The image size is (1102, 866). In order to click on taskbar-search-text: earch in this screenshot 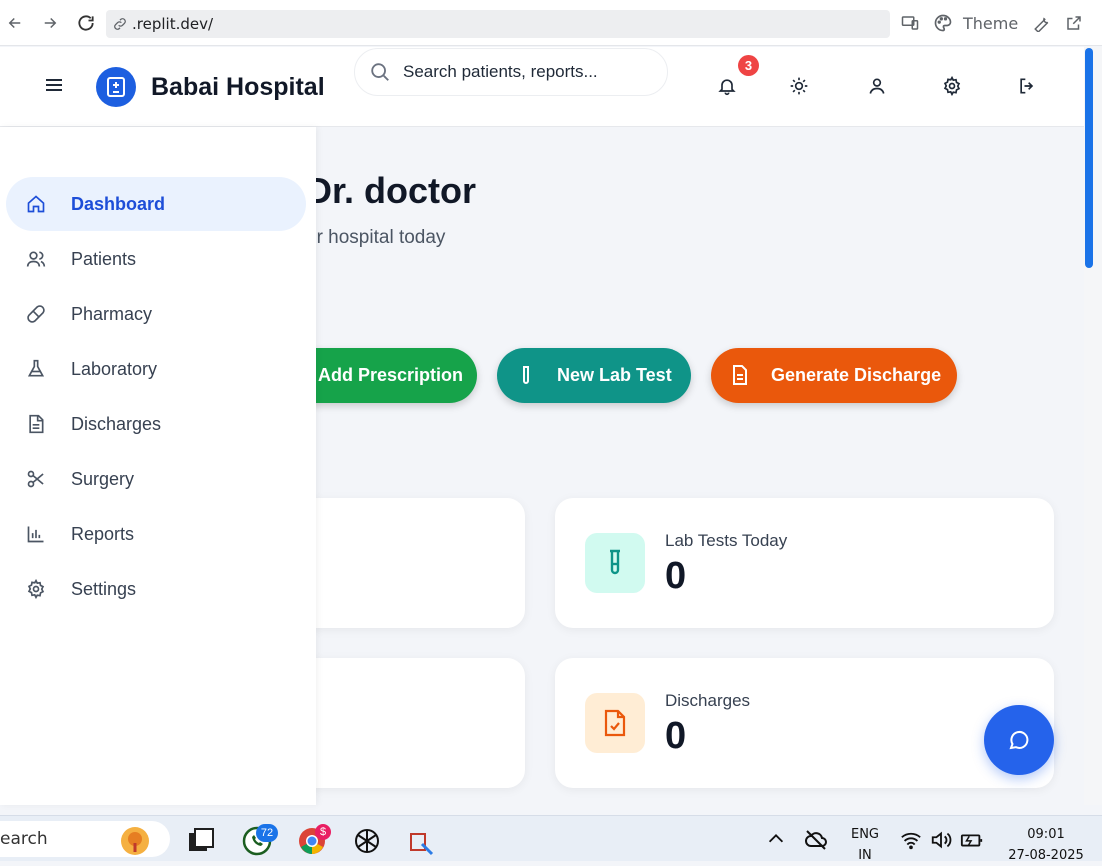, I will do `click(24, 839)`.